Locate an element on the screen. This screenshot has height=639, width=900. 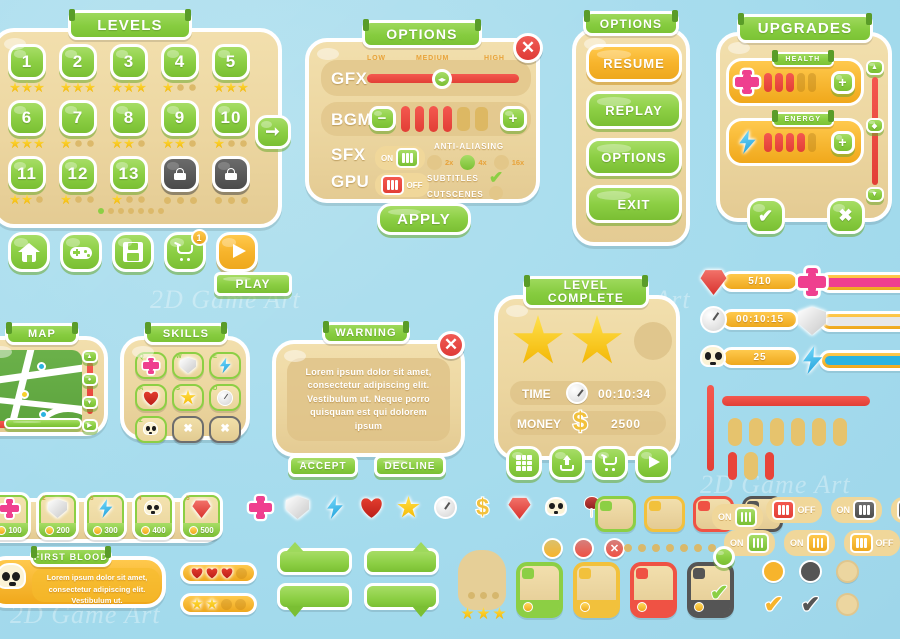
bgm-level-bars is located at coordinates (444, 119).